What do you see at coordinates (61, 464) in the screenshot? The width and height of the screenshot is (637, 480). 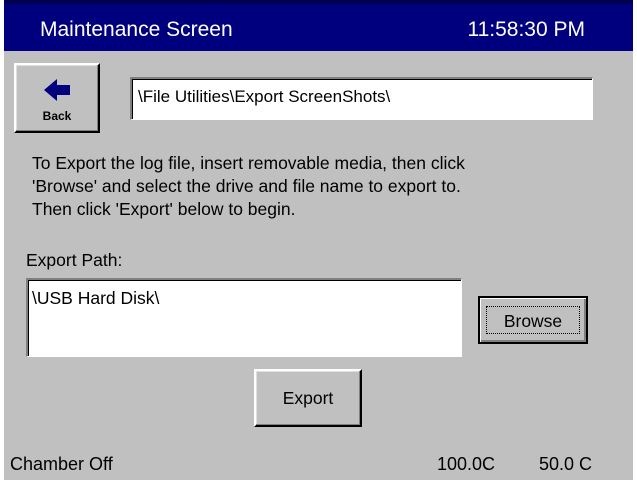 I see `chamber-status: Chamber Off` at bounding box center [61, 464].